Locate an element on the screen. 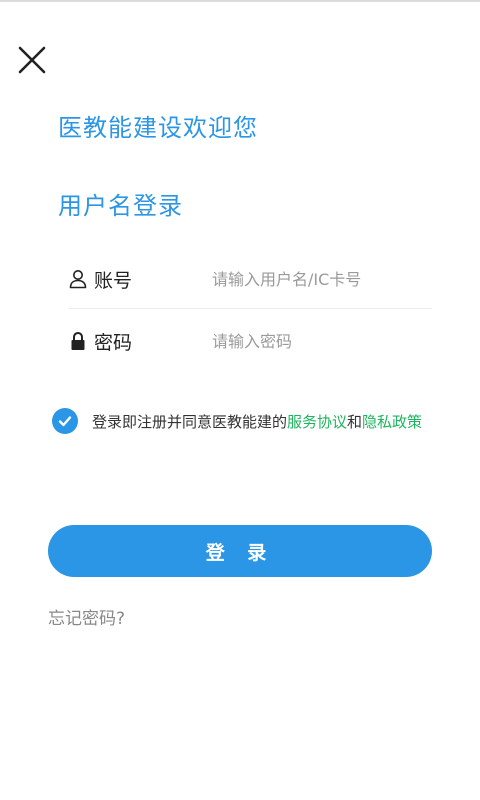  close-button is located at coordinates (32, 60).